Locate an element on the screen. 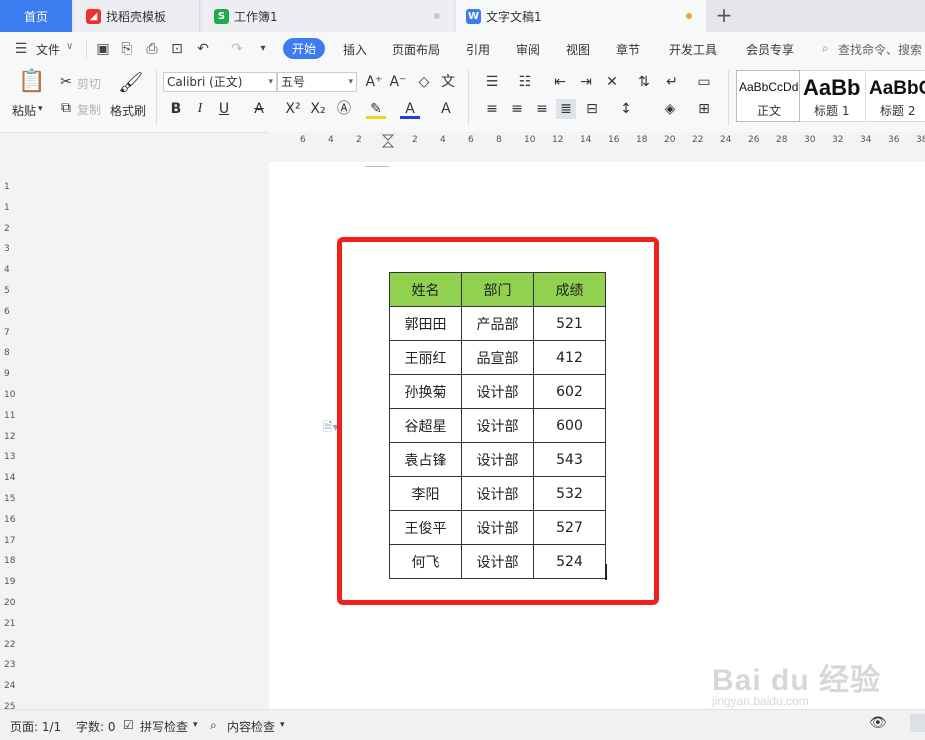  cell-name: 孙换菊 is located at coordinates (425, 391).